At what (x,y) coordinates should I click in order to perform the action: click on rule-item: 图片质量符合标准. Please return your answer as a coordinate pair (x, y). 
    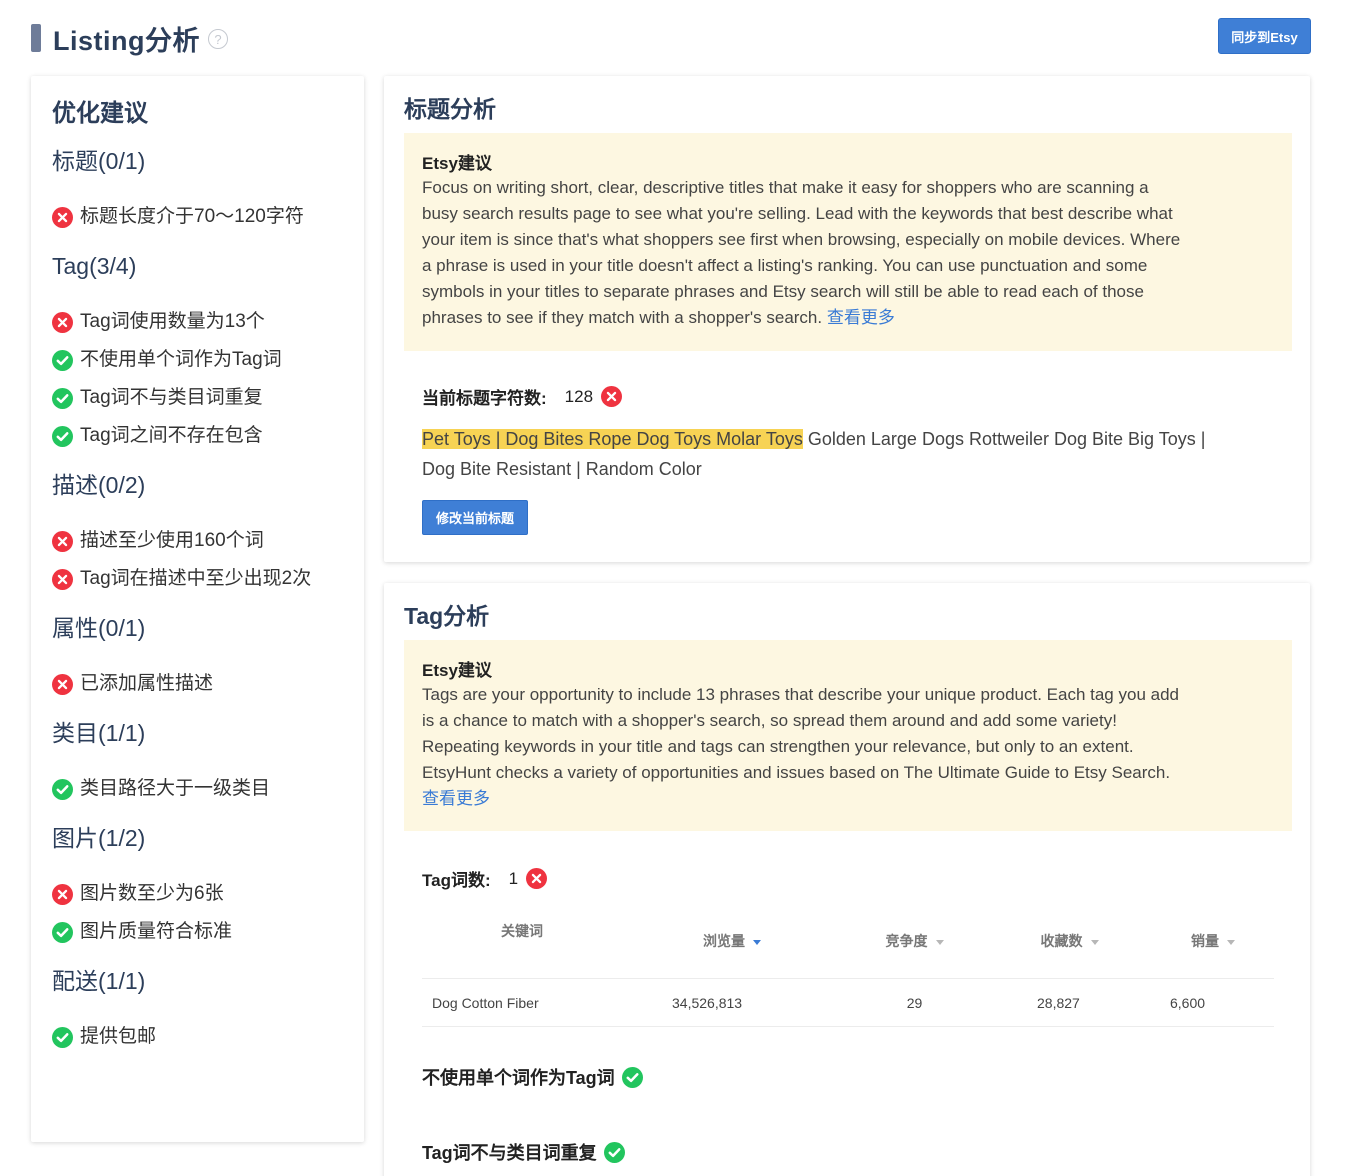
    Looking at the image, I should click on (198, 932).